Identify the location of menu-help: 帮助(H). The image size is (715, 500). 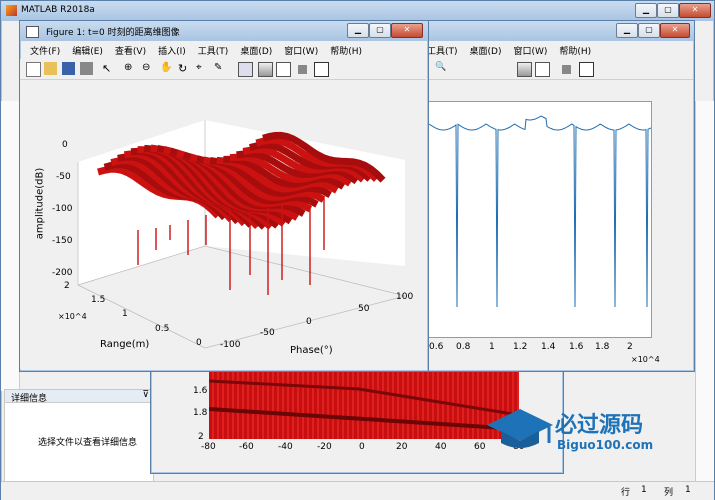
(346, 50).